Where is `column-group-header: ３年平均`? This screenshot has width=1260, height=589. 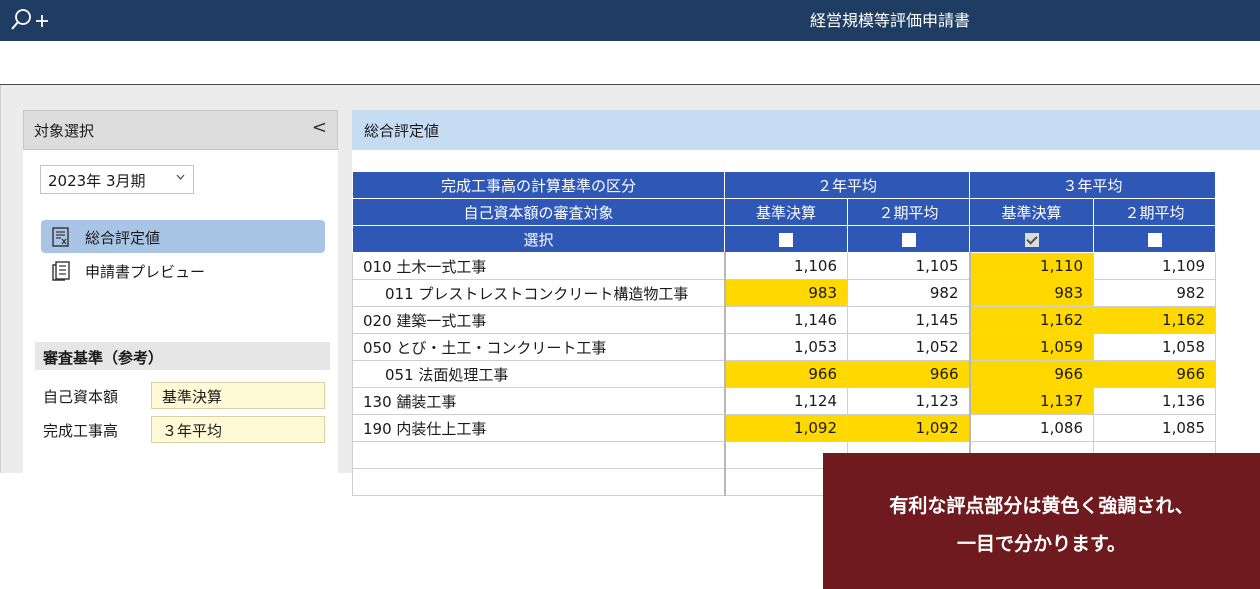
column-group-header: ３年平均 is located at coordinates (1092, 185).